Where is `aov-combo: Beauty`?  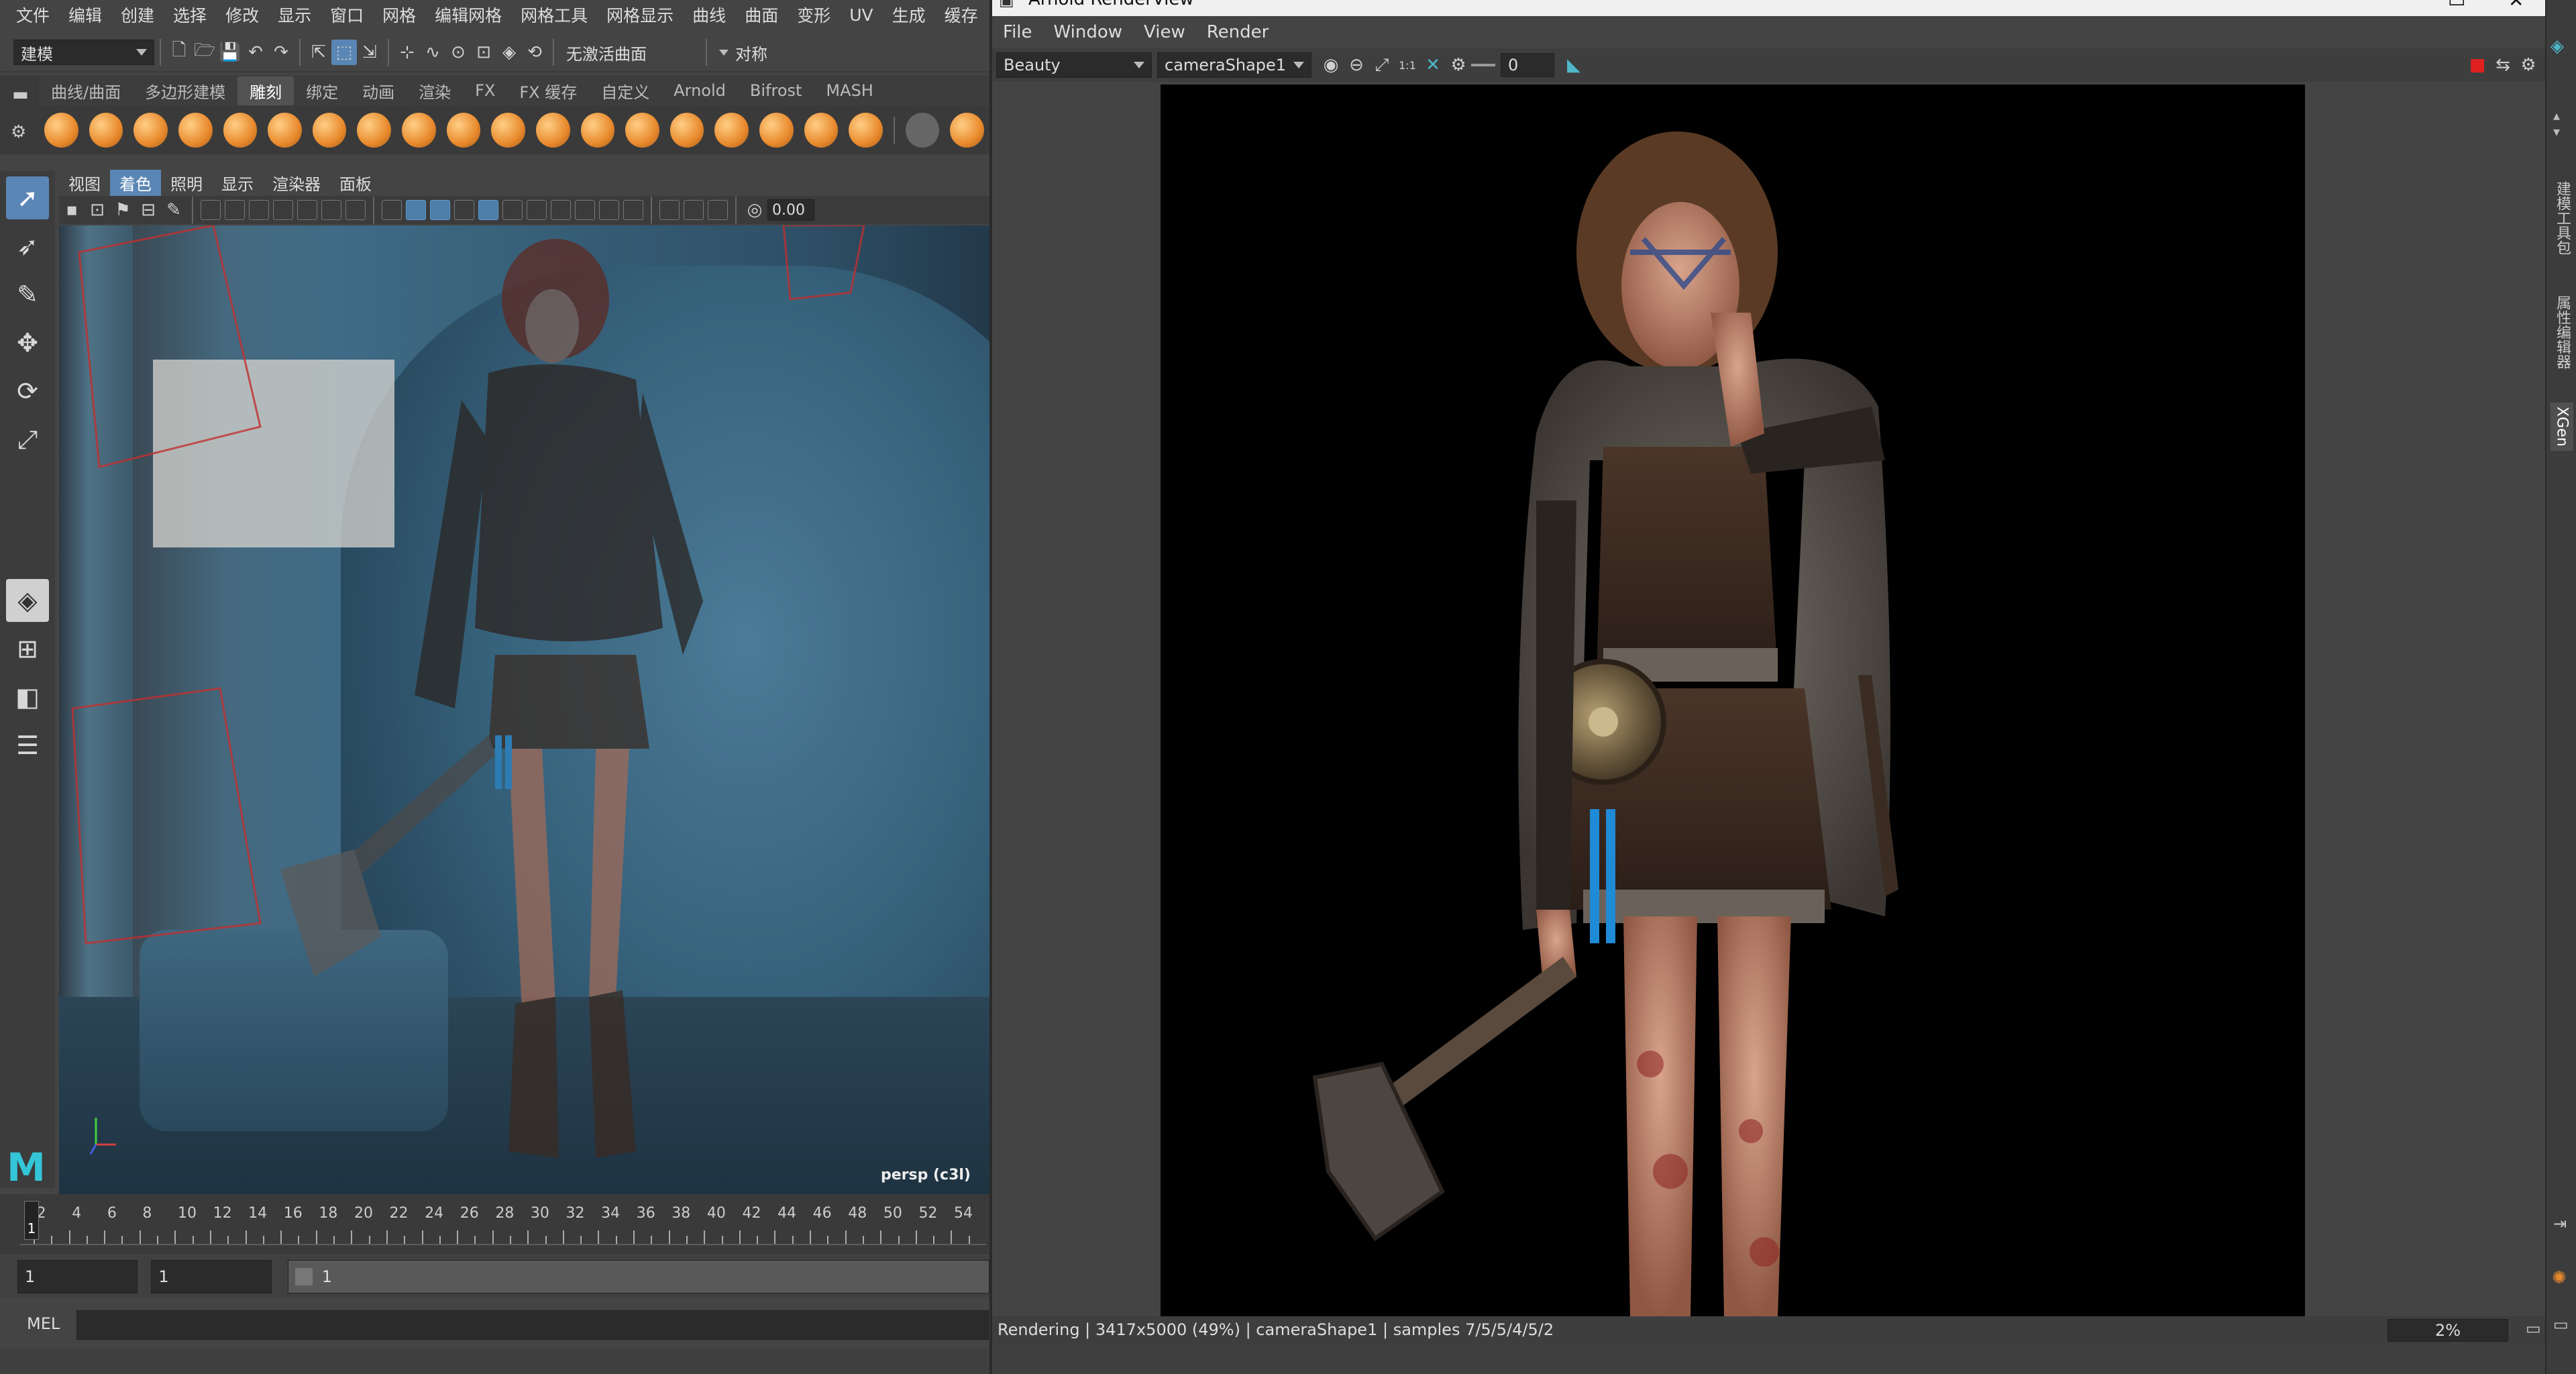
aov-combo: Beauty is located at coordinates (1074, 65).